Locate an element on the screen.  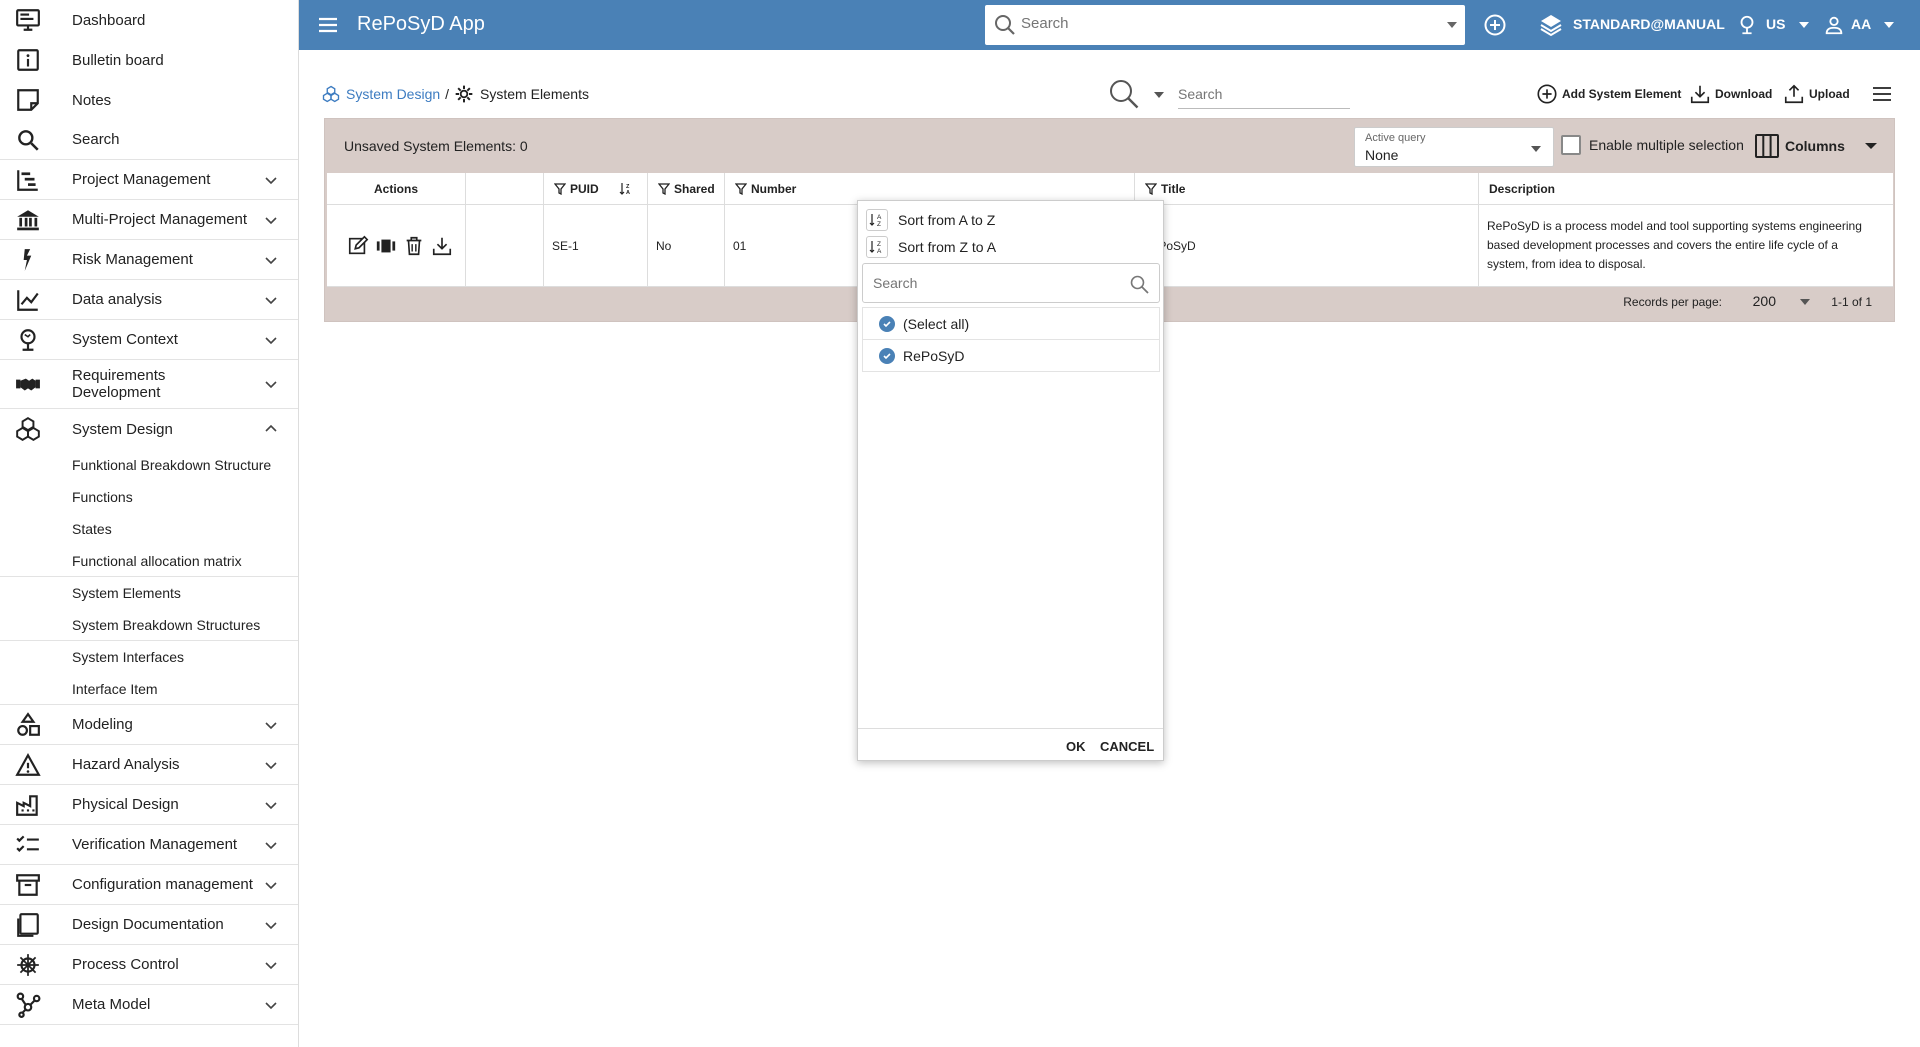
active-query-label: Active query is located at coordinates (1395, 138).